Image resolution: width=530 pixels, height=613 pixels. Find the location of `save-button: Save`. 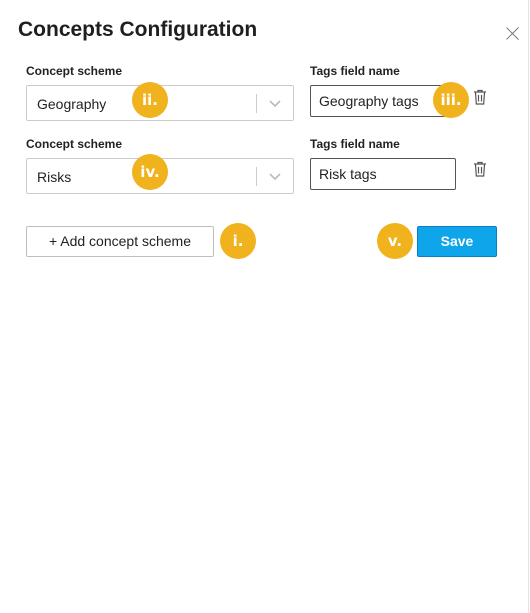

save-button: Save is located at coordinates (457, 241).